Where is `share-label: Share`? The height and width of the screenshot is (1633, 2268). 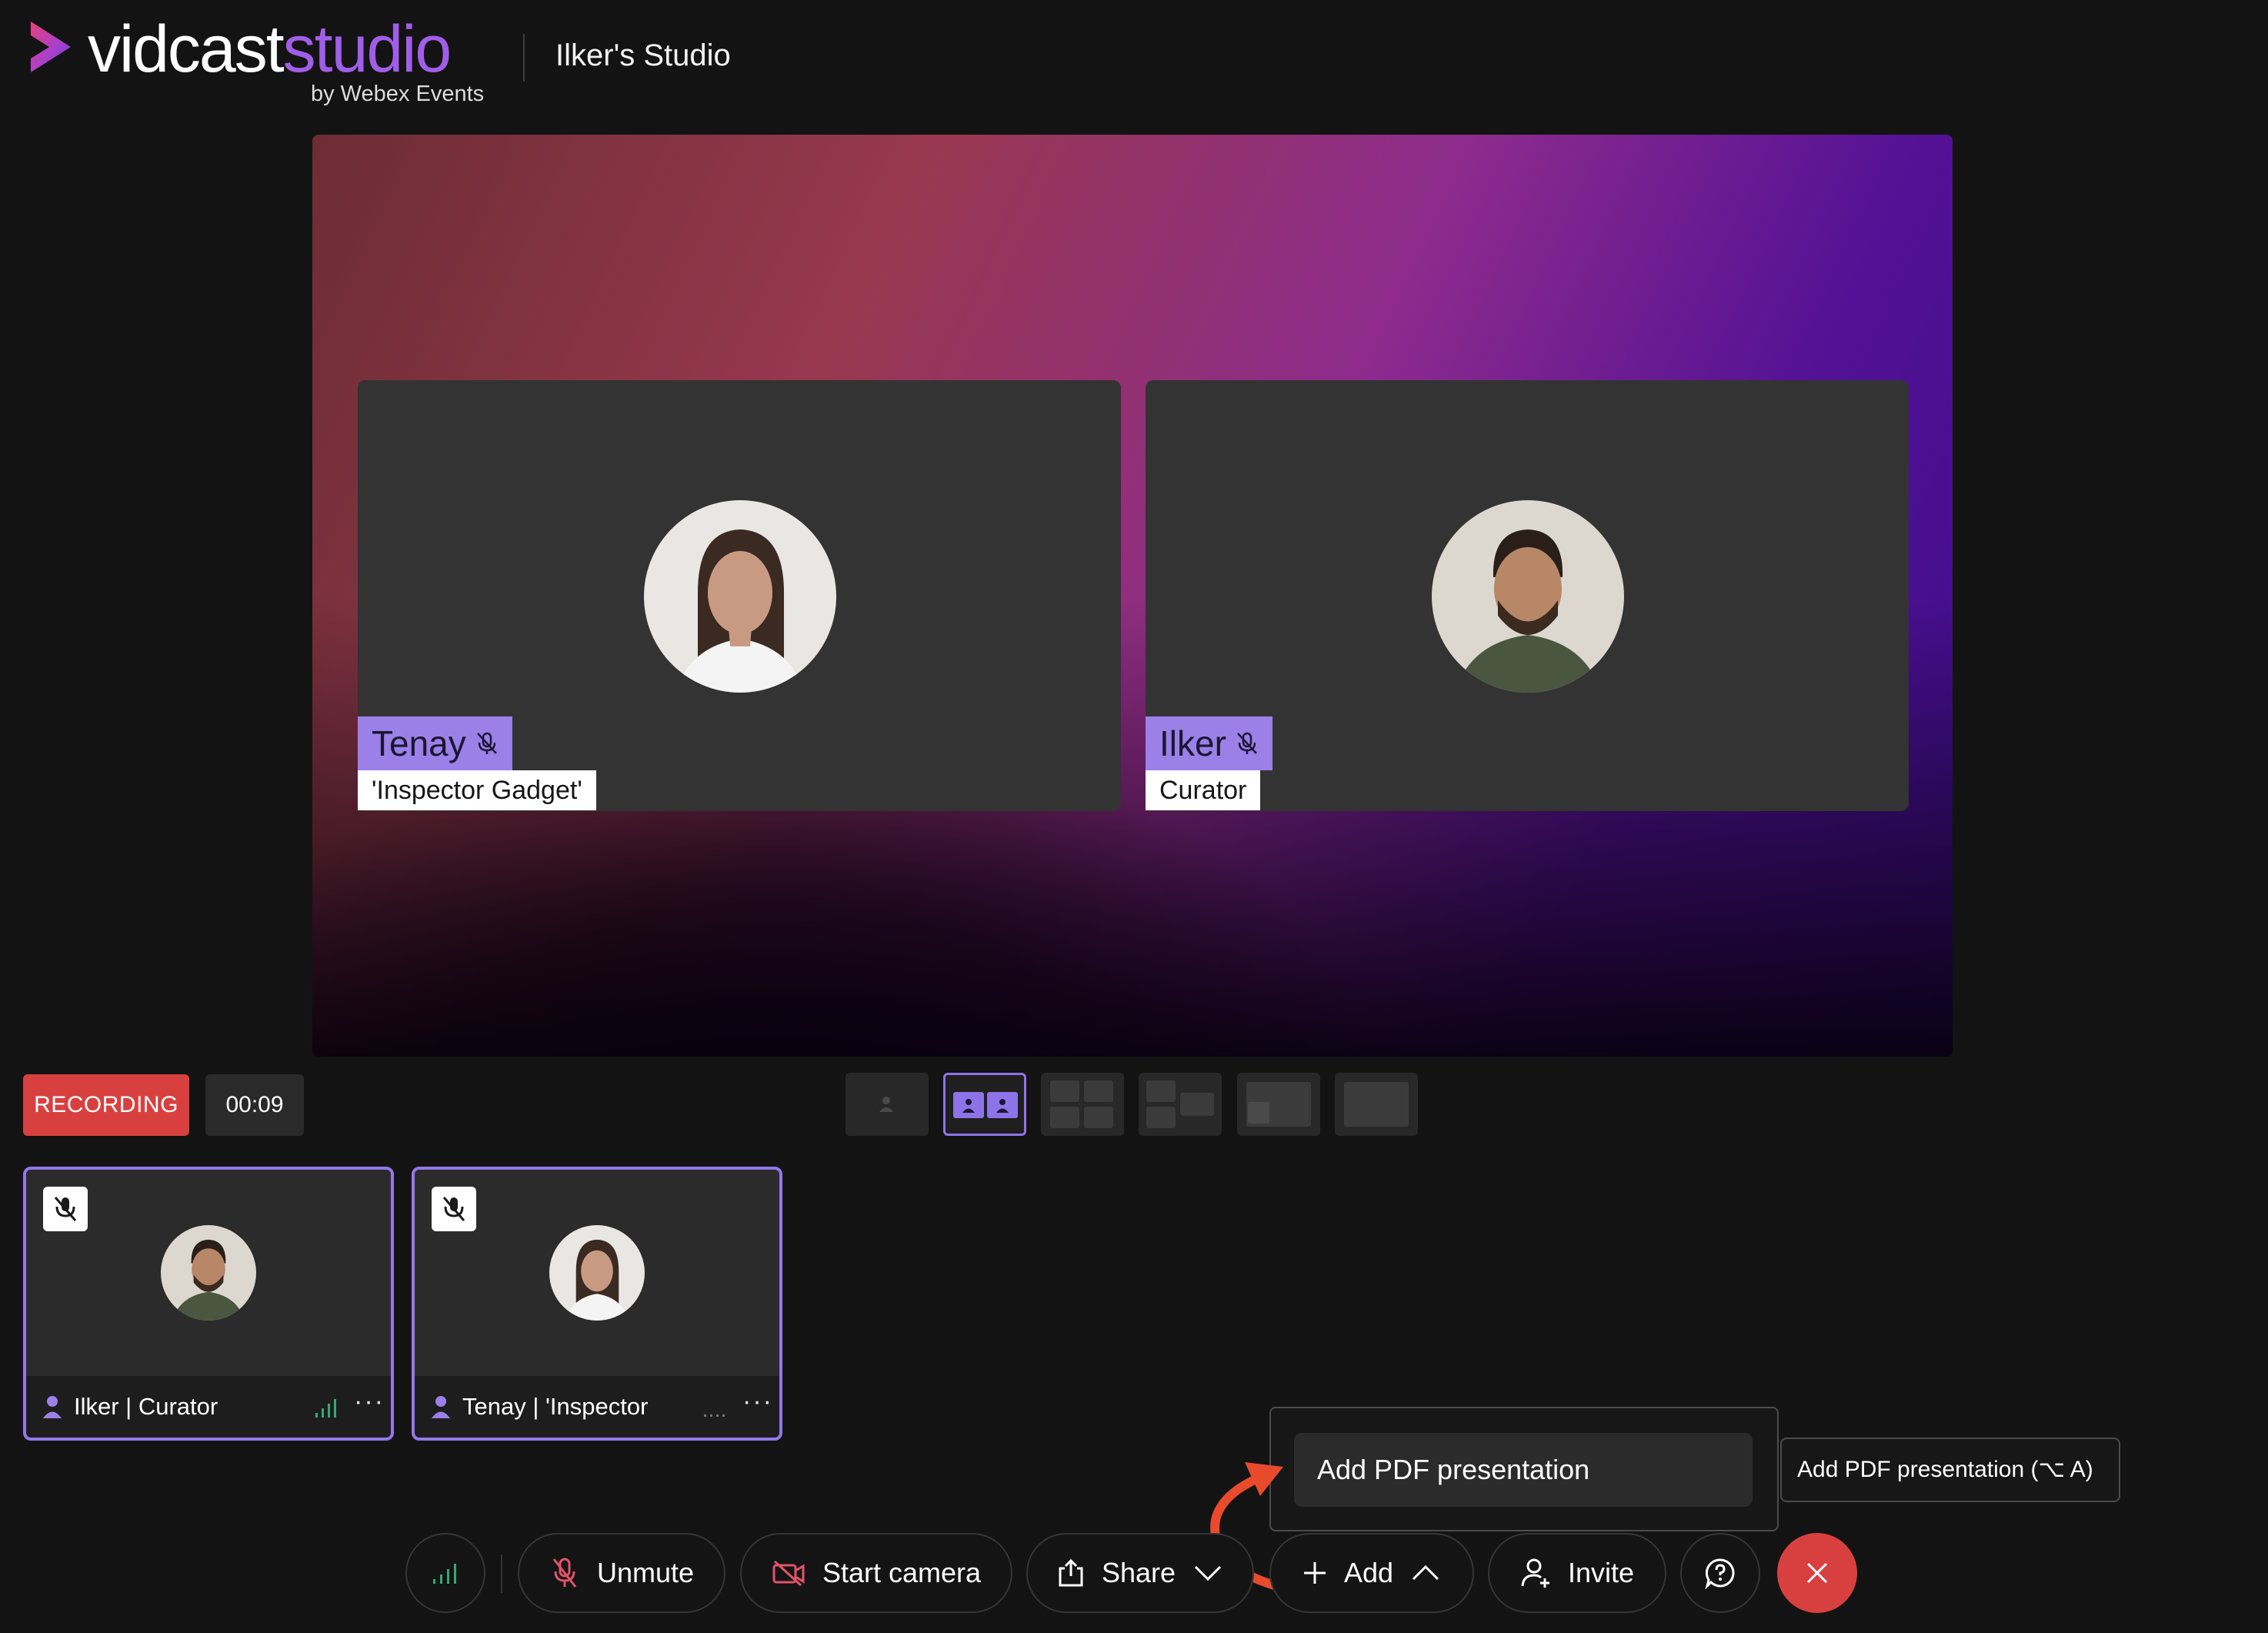
share-label: Share is located at coordinates (1139, 1572).